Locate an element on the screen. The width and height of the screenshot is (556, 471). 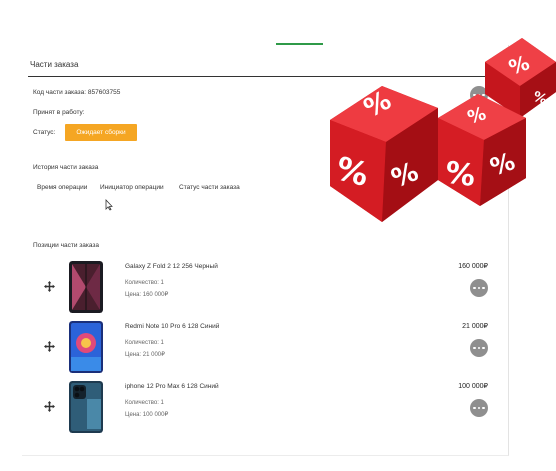
item-name: Galaxy Z Fold 2 12 256 Черный is located at coordinates (171, 266).